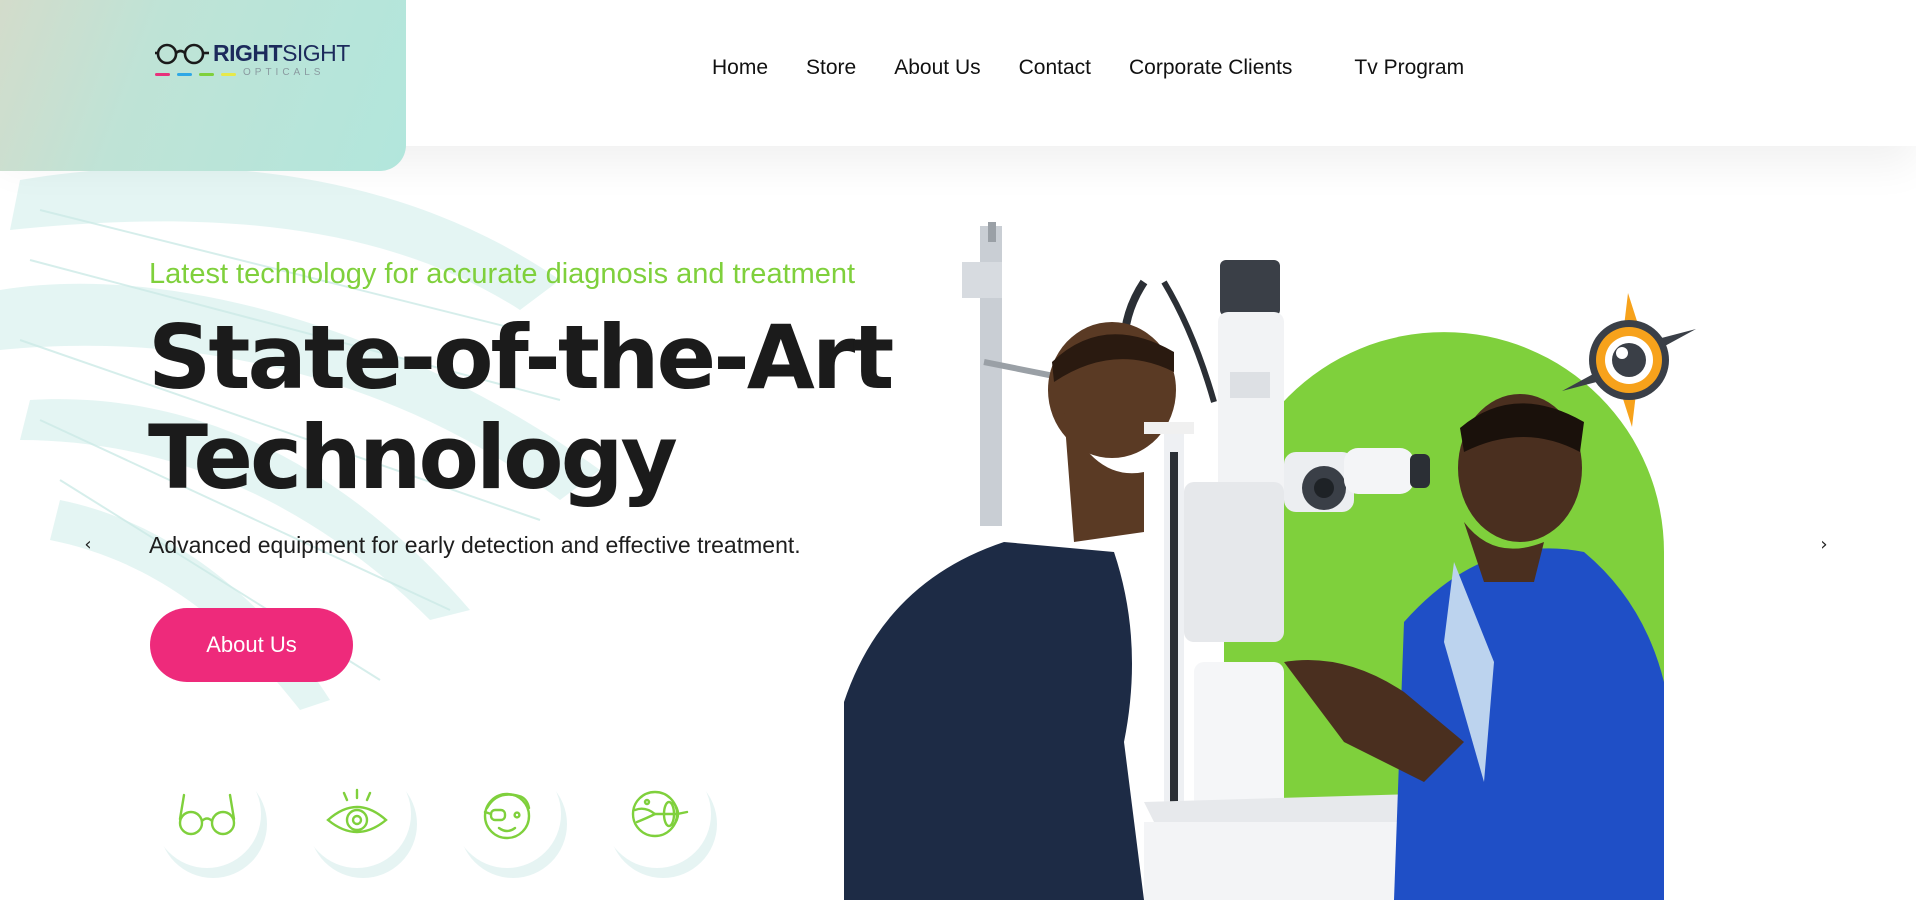  What do you see at coordinates (1210, 68) in the screenshot?
I see `nav-corporate-clients: Corporate Clients` at bounding box center [1210, 68].